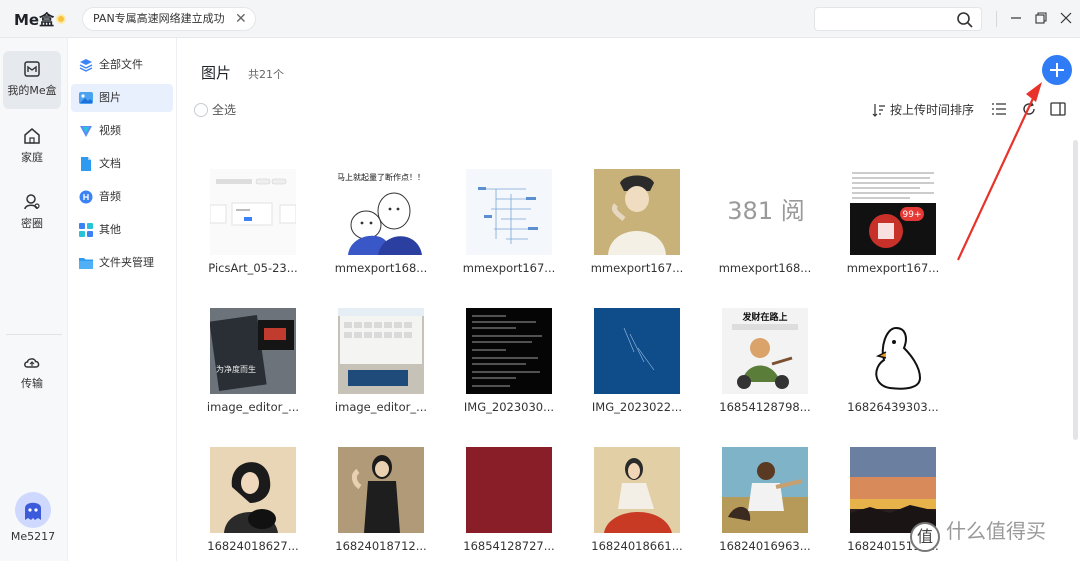 The width and height of the screenshot is (1080, 561). I want to click on username: Me5217, so click(33, 536).